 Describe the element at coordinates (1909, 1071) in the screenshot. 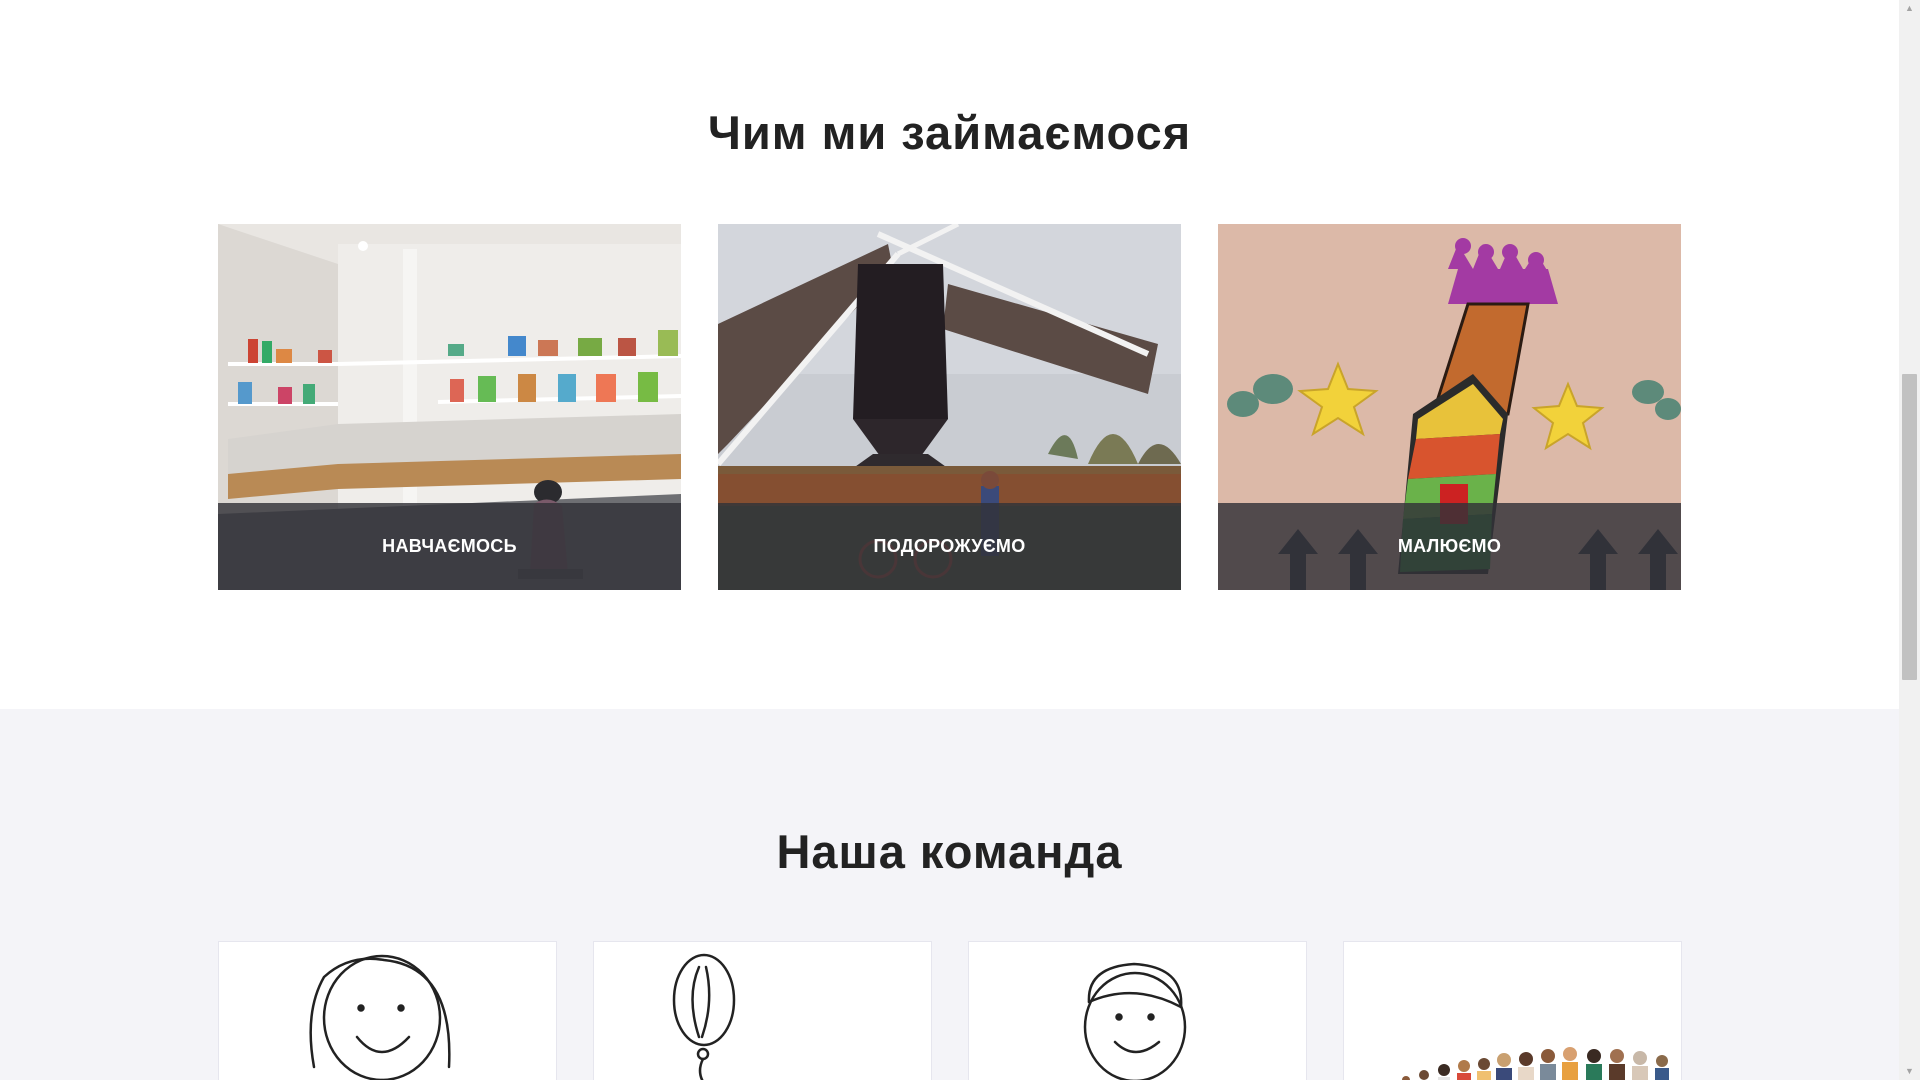

I see `scroll-down-arrow-icon: ▼` at that location.